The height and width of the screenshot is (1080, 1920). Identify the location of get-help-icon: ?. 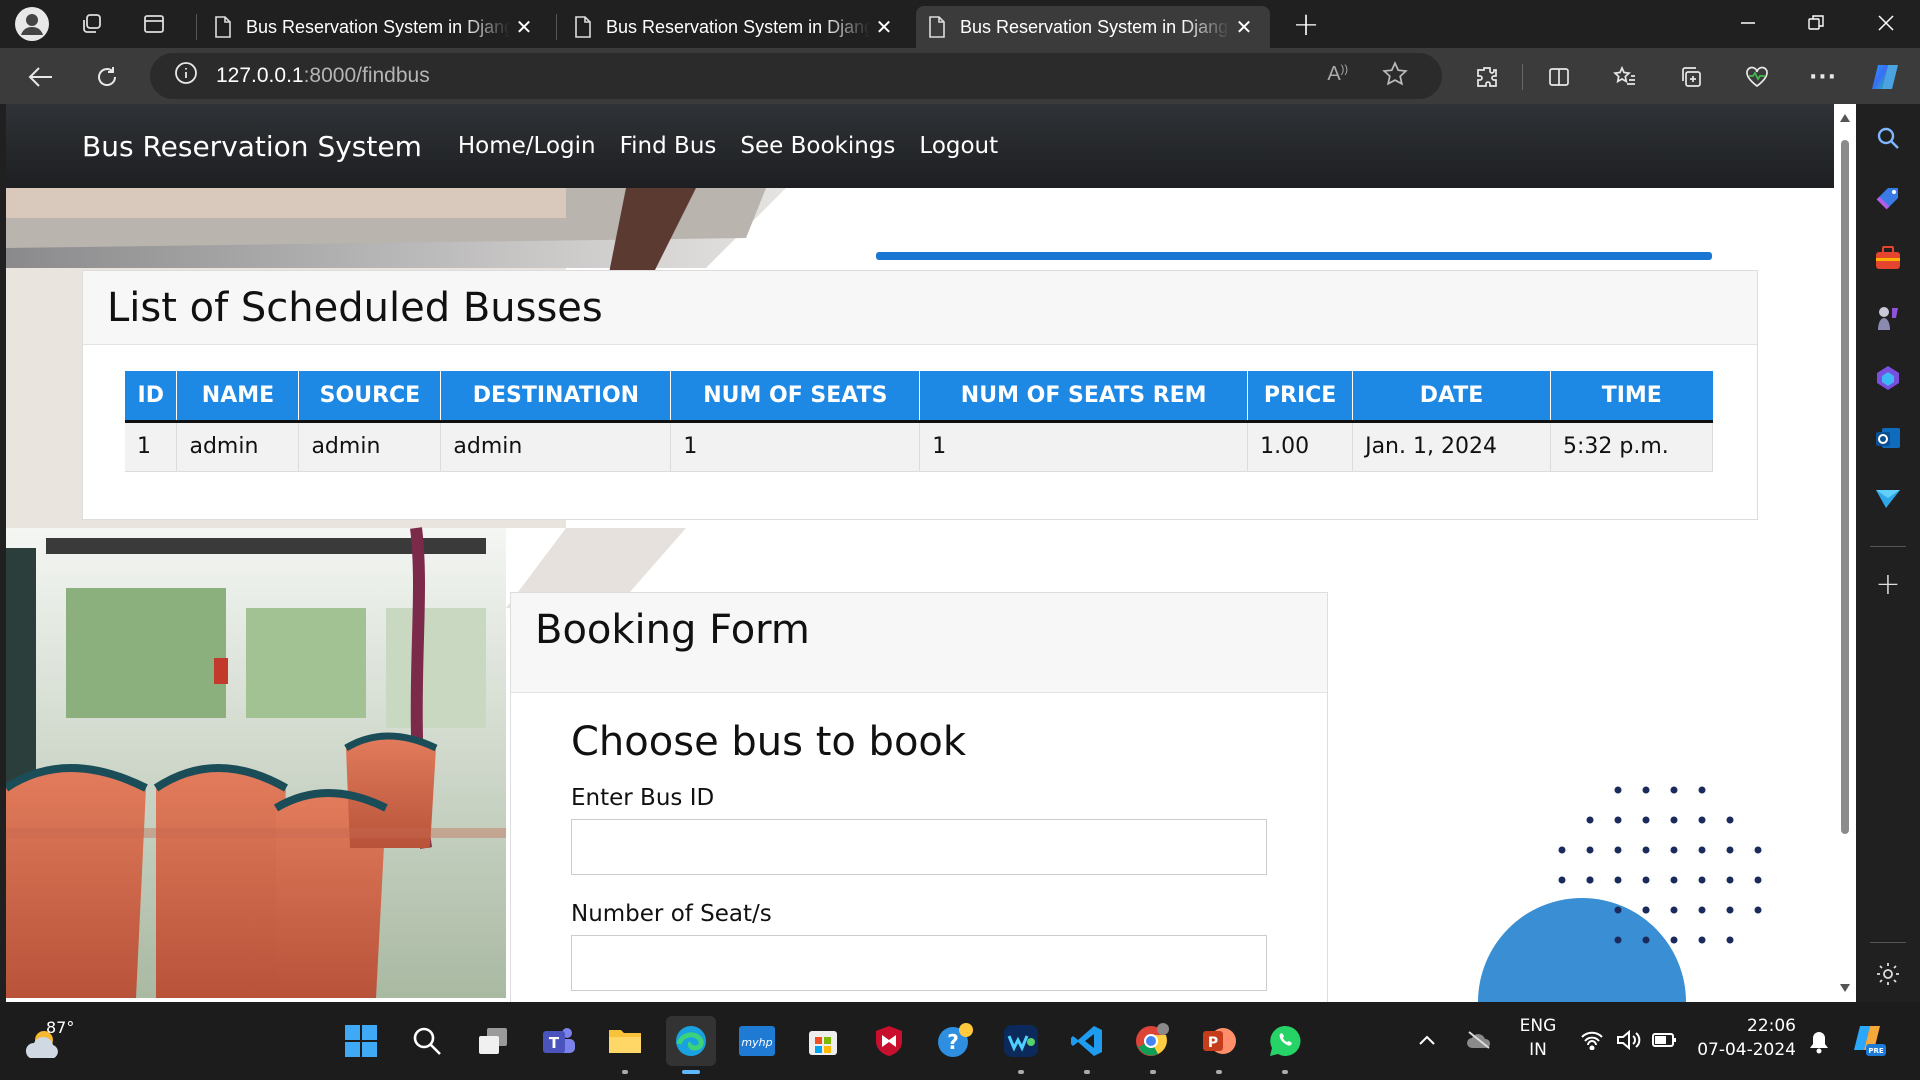
(955, 1041).